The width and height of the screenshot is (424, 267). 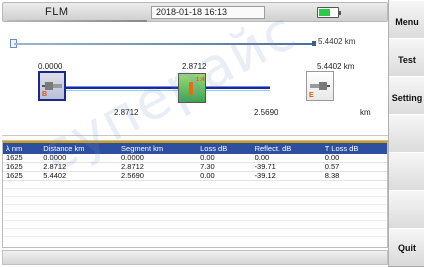 I want to click on cell: 8.38, so click(x=354, y=176).